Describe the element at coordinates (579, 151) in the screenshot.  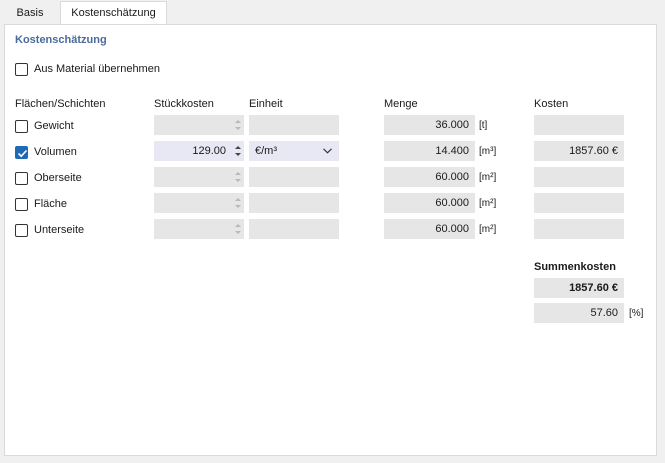
I see `cost-value-volumen: 1857.60 €` at that location.